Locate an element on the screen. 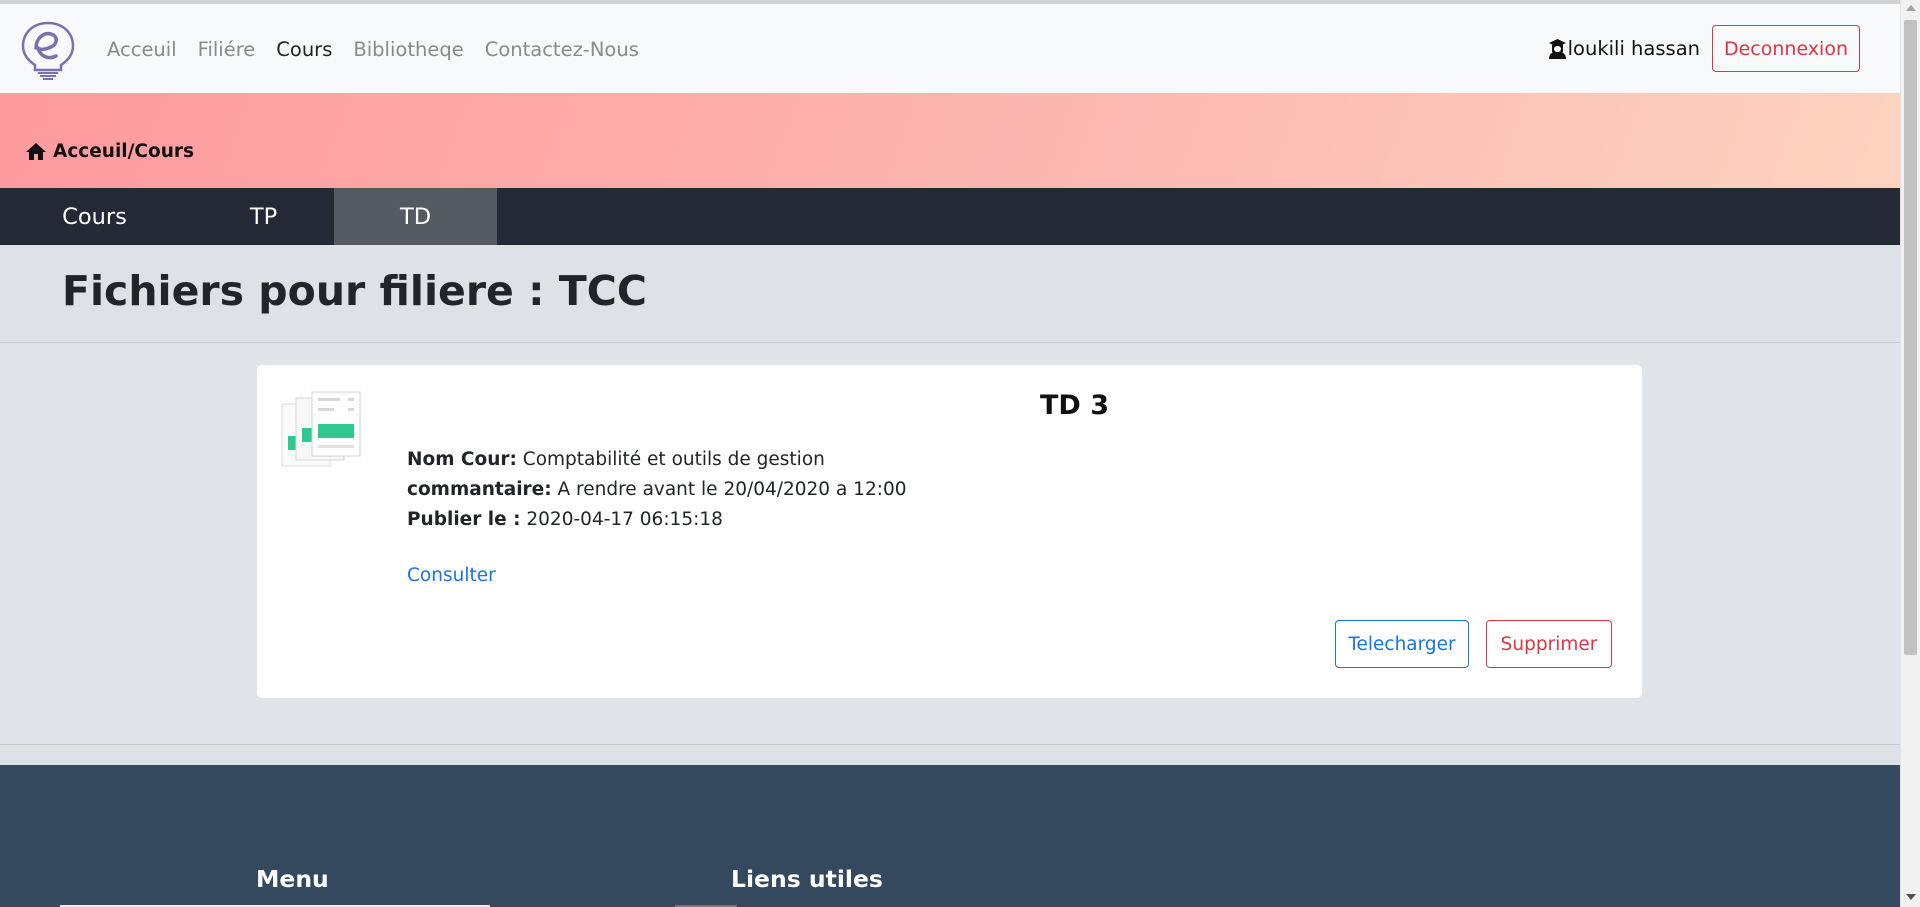 The width and height of the screenshot is (1920, 907). lightbulb-logo-icon is located at coordinates (48, 50).